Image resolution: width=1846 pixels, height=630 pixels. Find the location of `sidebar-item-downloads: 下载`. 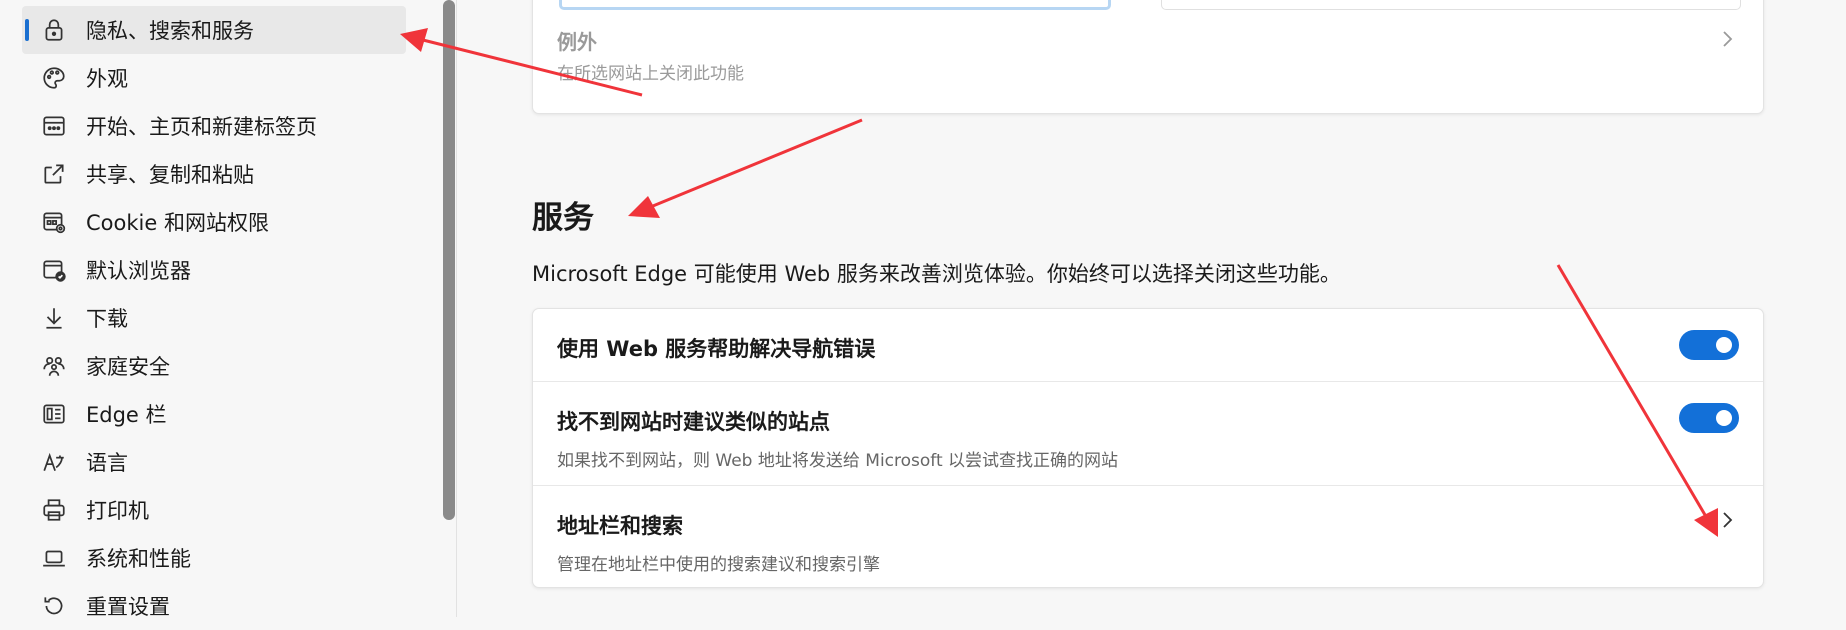

sidebar-item-downloads: 下载 is located at coordinates (214, 318).